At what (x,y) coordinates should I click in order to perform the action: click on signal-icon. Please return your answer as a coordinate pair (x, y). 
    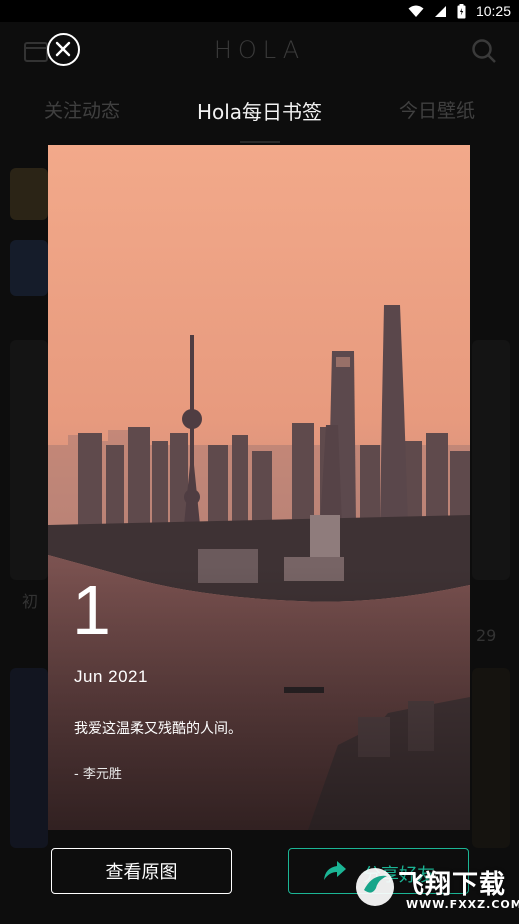
    Looking at the image, I should click on (440, 11).